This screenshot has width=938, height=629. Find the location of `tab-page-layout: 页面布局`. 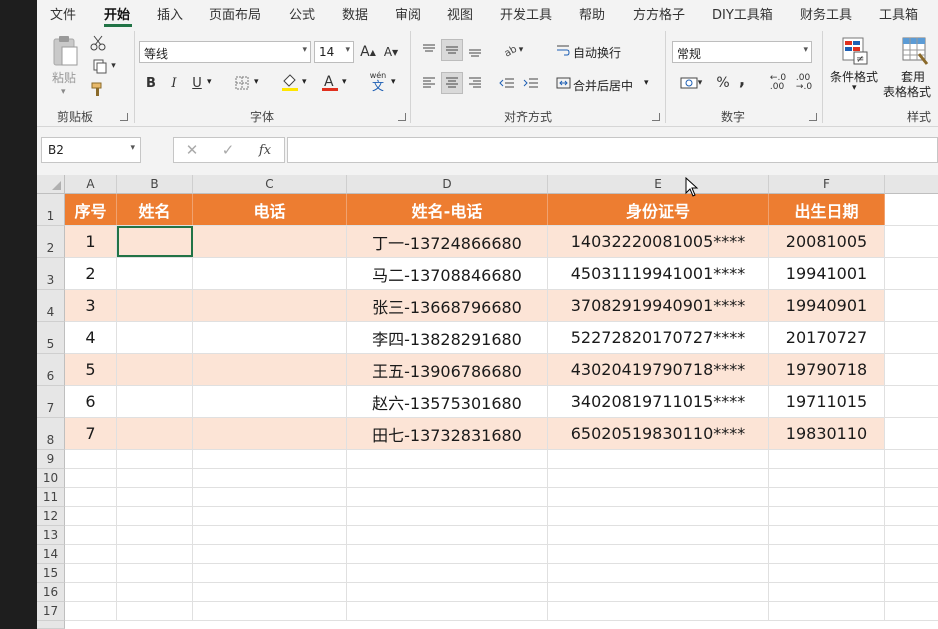

tab-page-layout: 页面布局 is located at coordinates (235, 13).